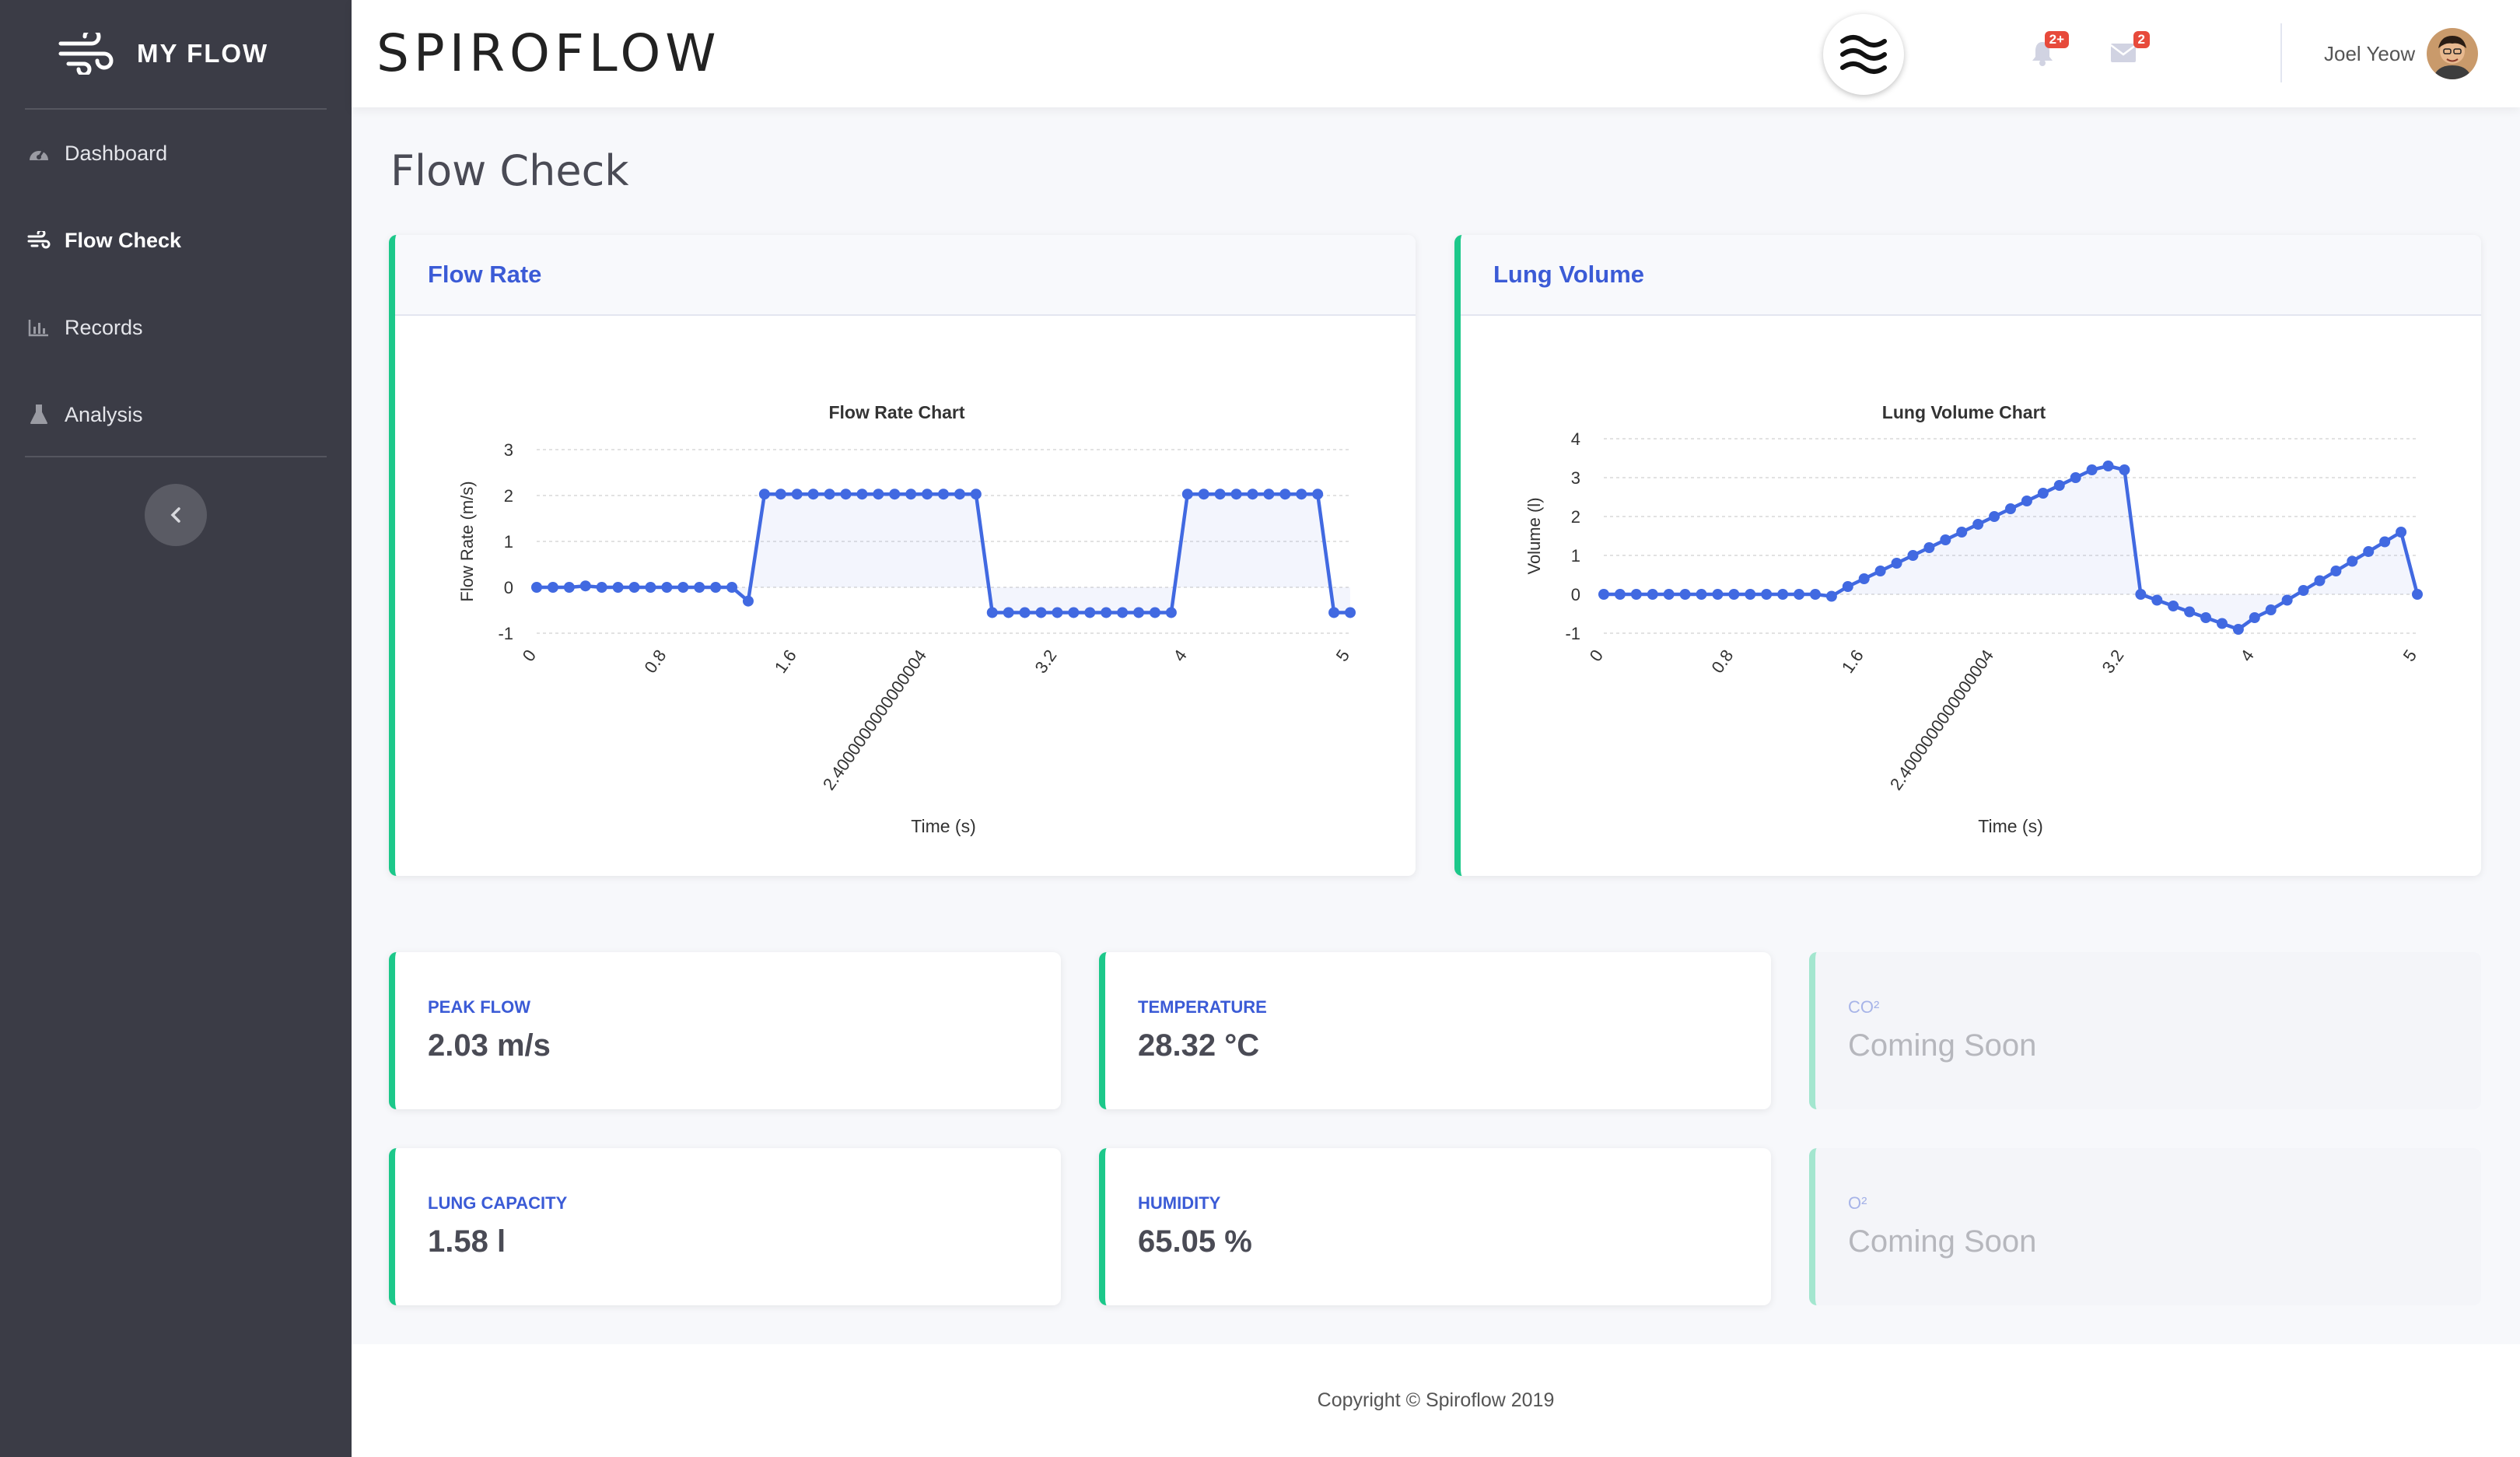  Describe the element at coordinates (1046, 661) in the screenshot. I see `x-tick-label: 3.2` at that location.